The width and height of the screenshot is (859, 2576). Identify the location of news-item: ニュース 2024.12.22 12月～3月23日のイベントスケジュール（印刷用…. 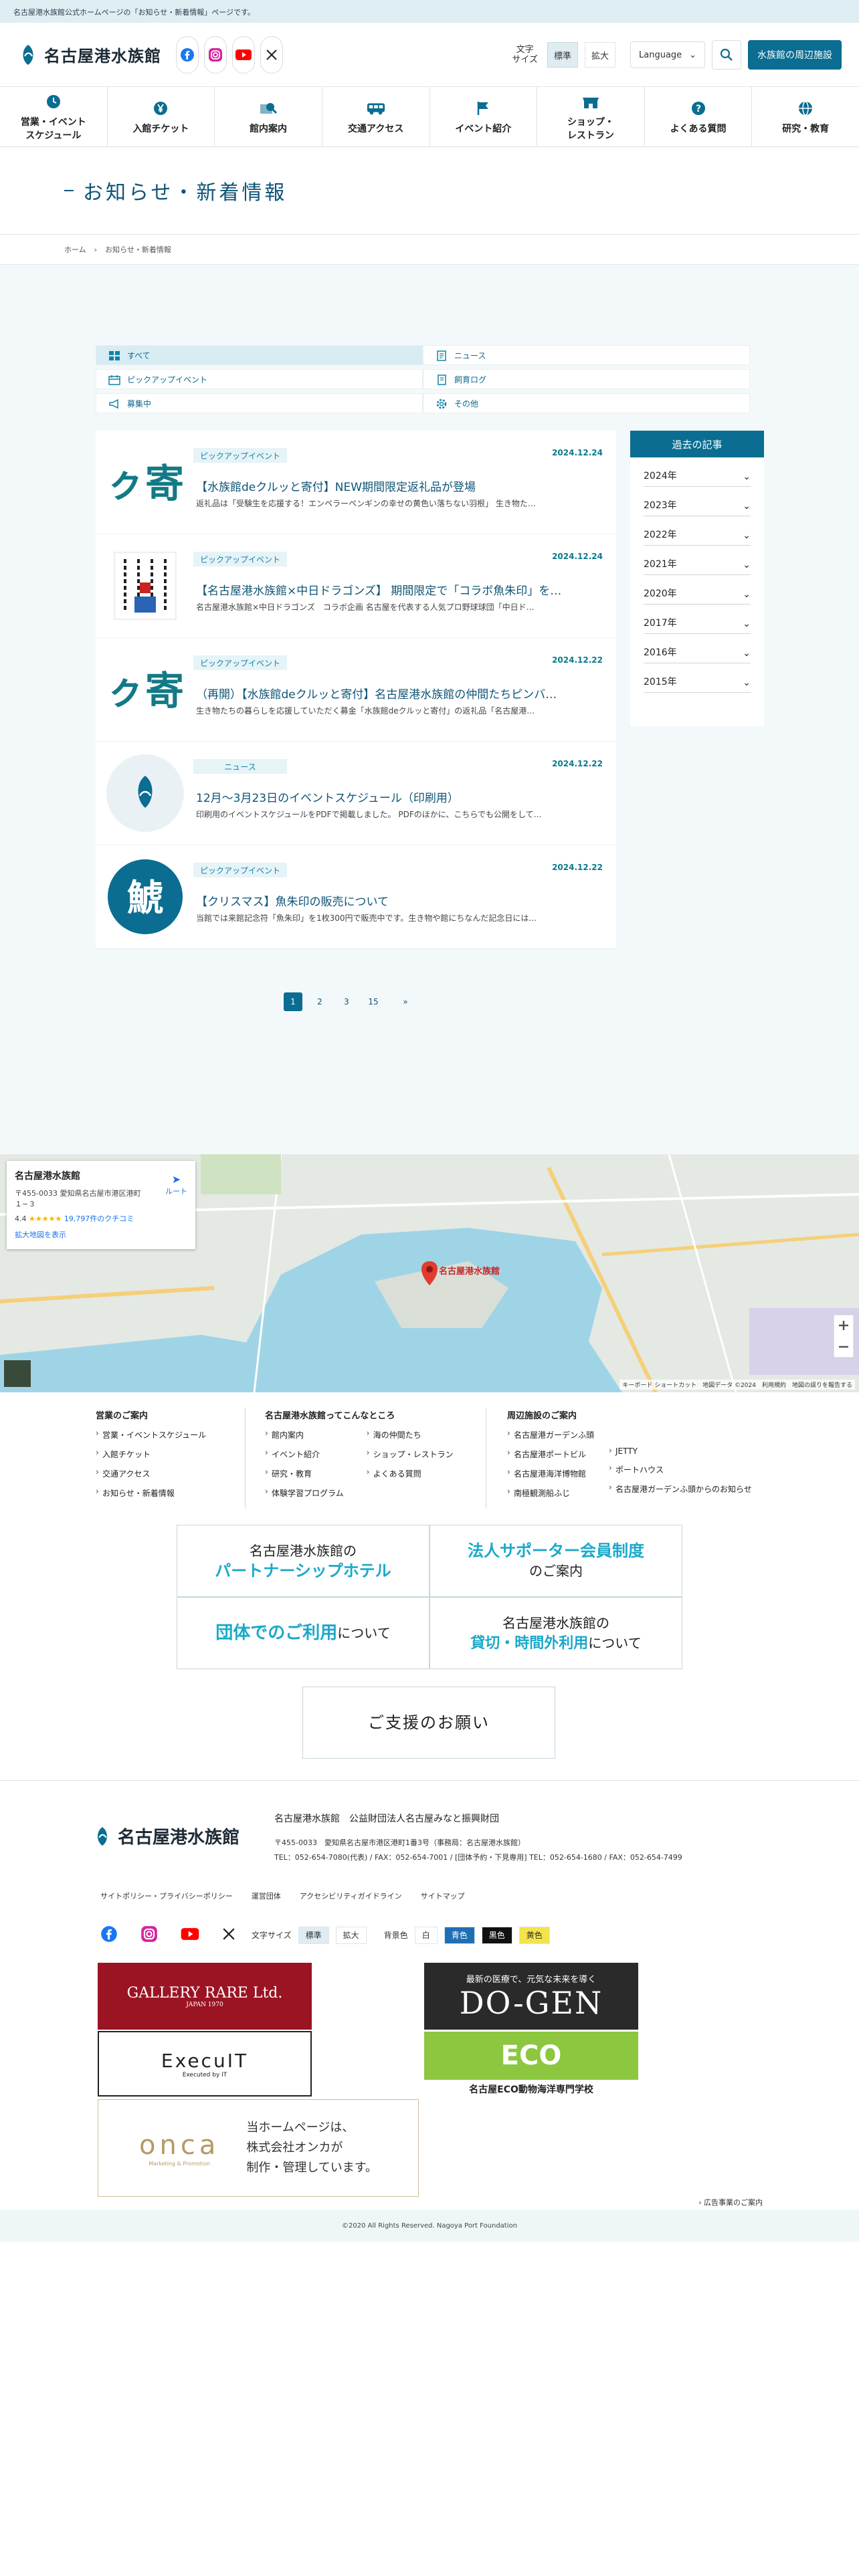
(356, 794).